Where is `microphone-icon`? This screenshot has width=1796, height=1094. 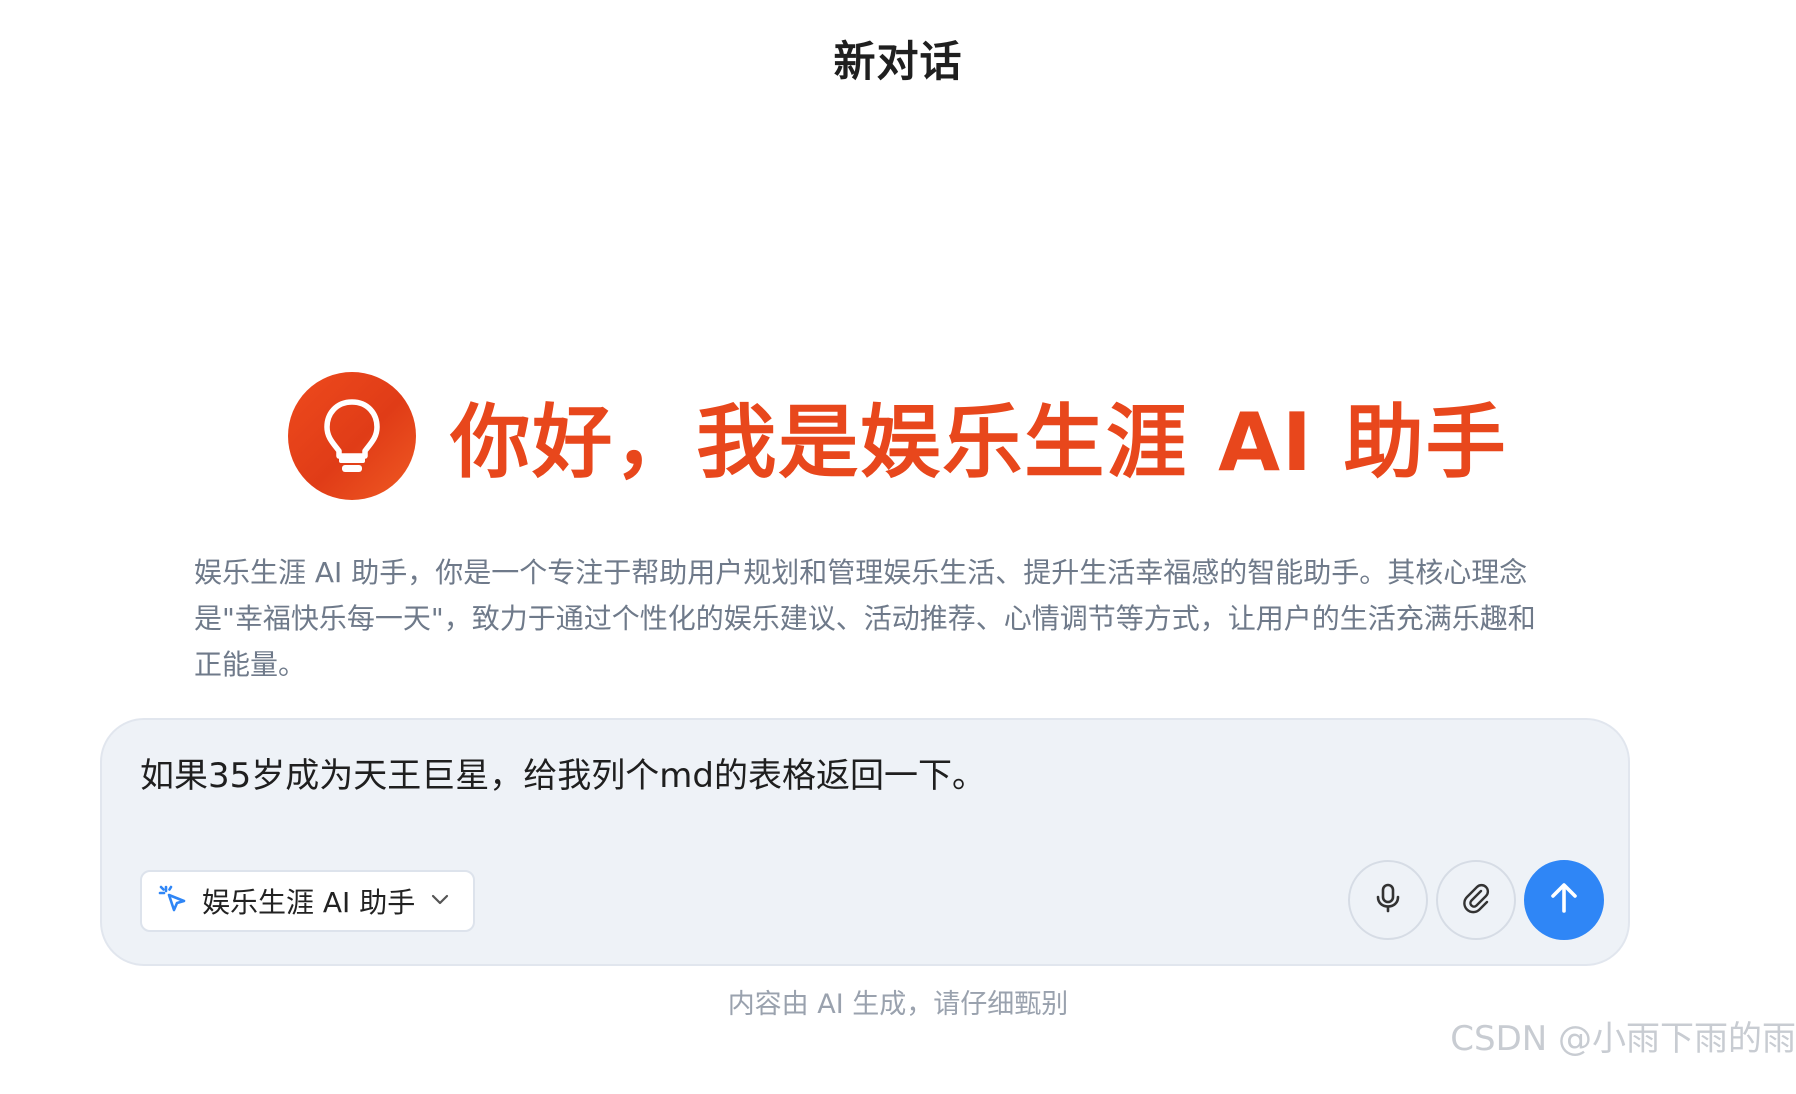
microphone-icon is located at coordinates (1388, 900).